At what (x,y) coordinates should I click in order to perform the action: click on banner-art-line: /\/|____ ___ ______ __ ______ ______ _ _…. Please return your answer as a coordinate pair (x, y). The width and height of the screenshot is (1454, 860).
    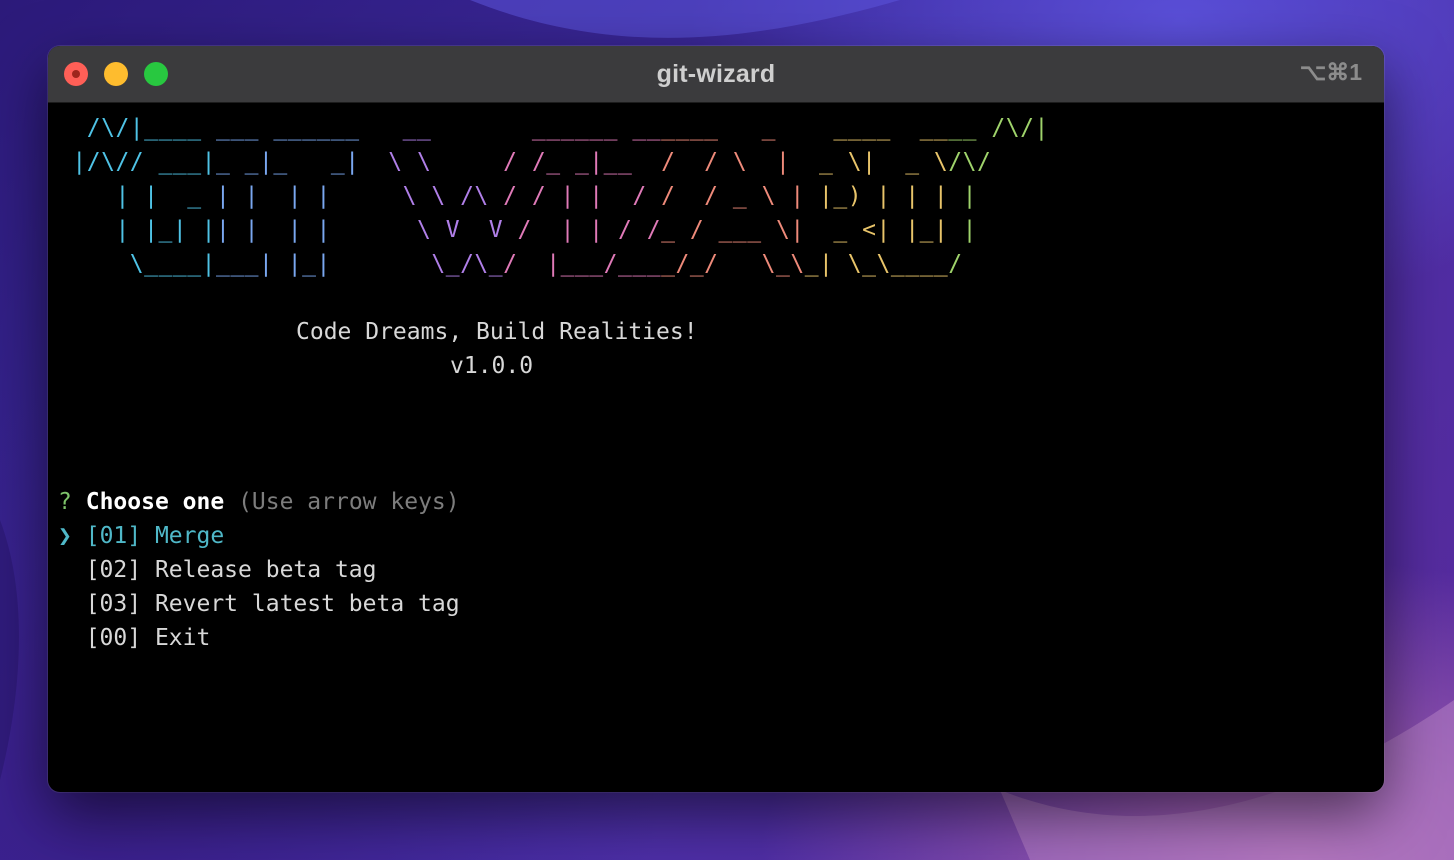
    Looking at the image, I should click on (567, 128).